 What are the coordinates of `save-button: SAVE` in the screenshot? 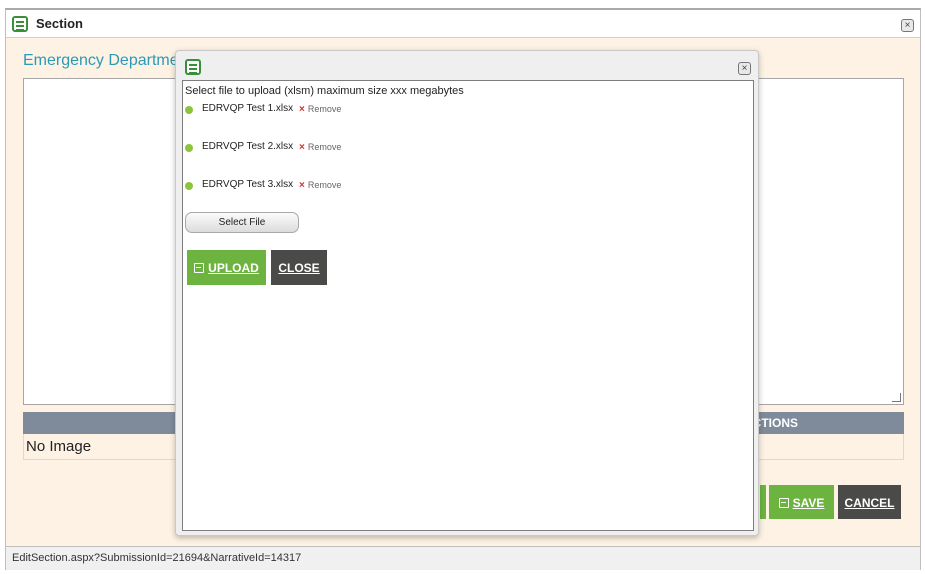 It's located at (801, 502).